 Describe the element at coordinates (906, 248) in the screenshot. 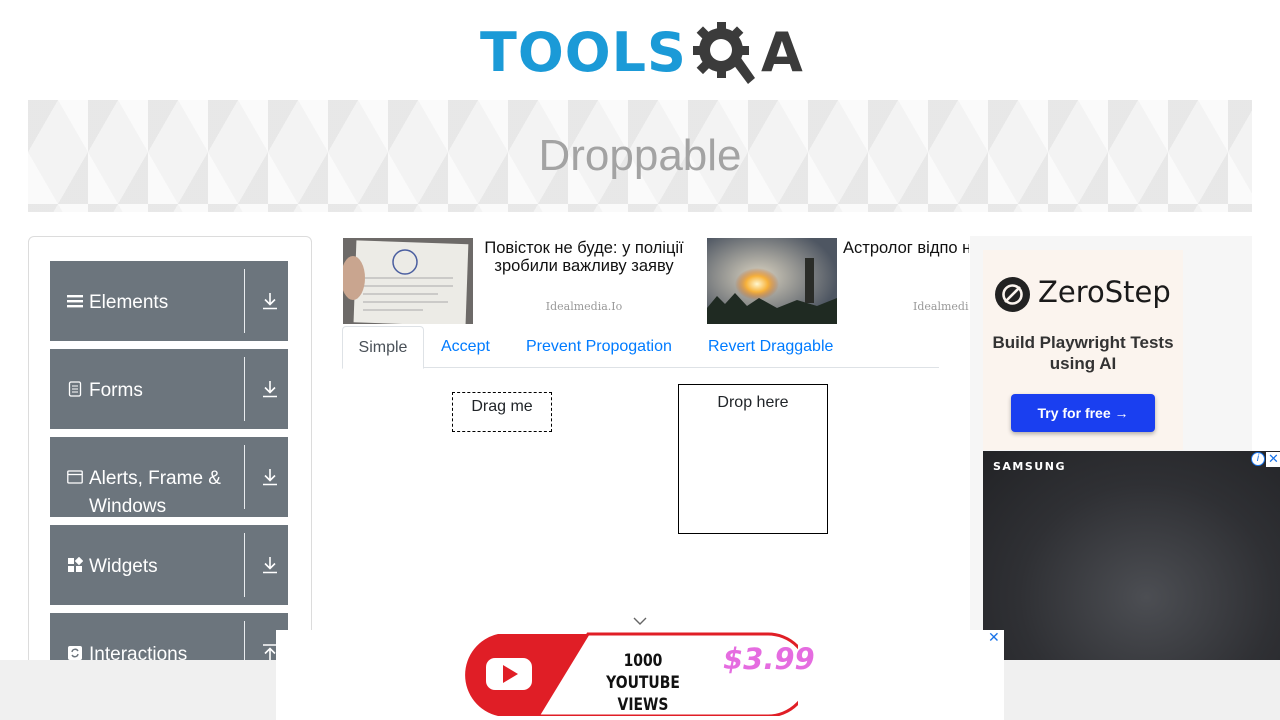

I see `ad-headline: Астролог відпо незабаром пол ракети та д` at that location.